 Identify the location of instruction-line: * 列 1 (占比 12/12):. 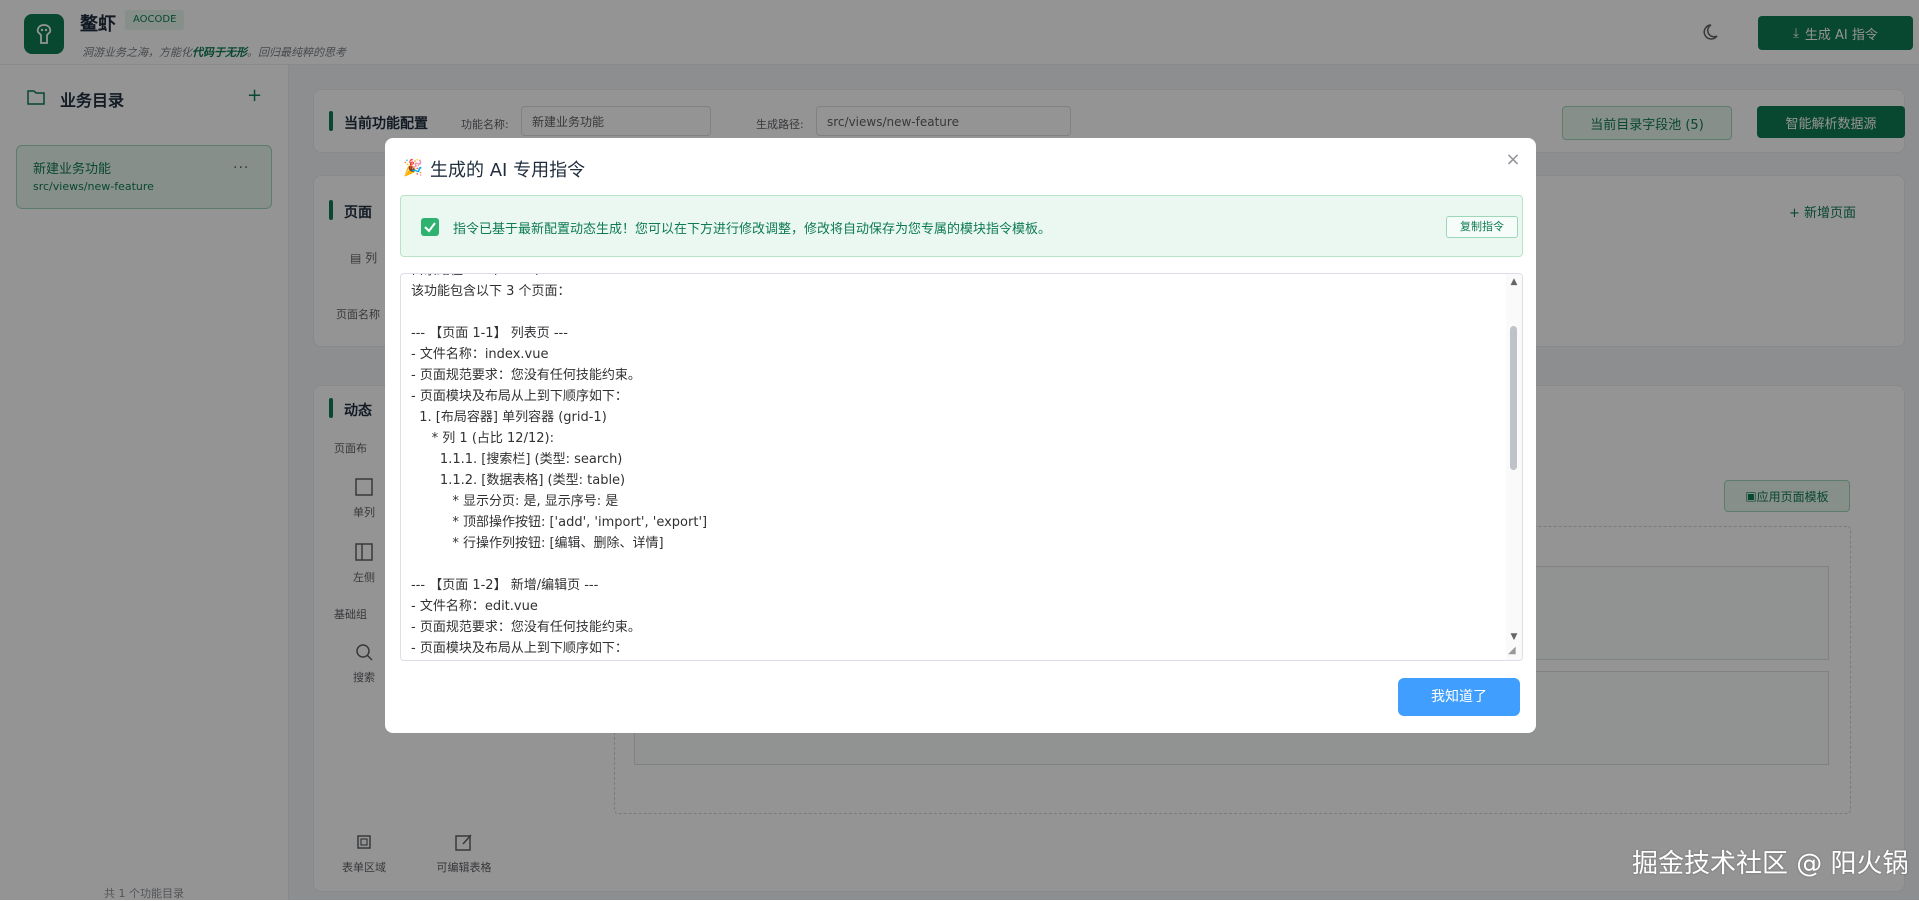
(482, 438).